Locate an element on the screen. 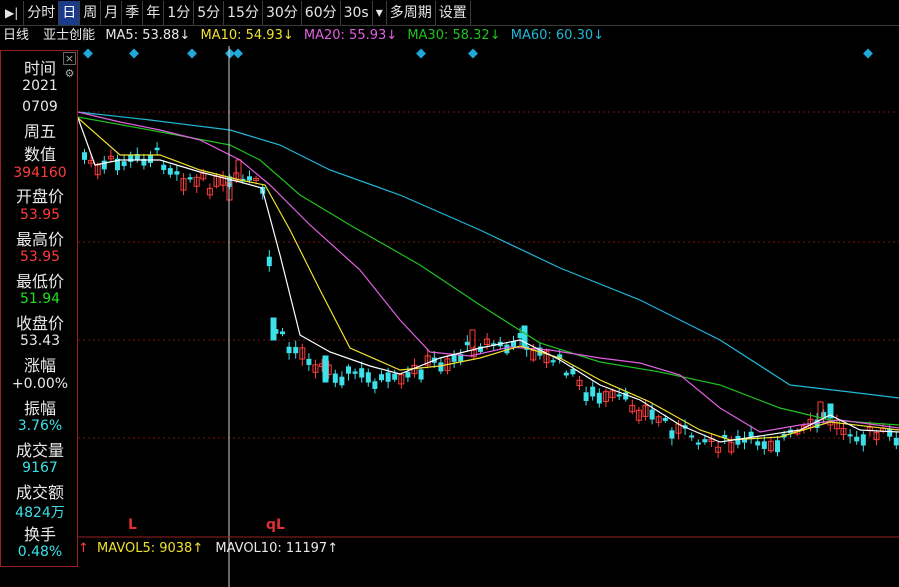 The height and width of the screenshot is (587, 899). amplitude-value: 3.76% is located at coordinates (40, 426).